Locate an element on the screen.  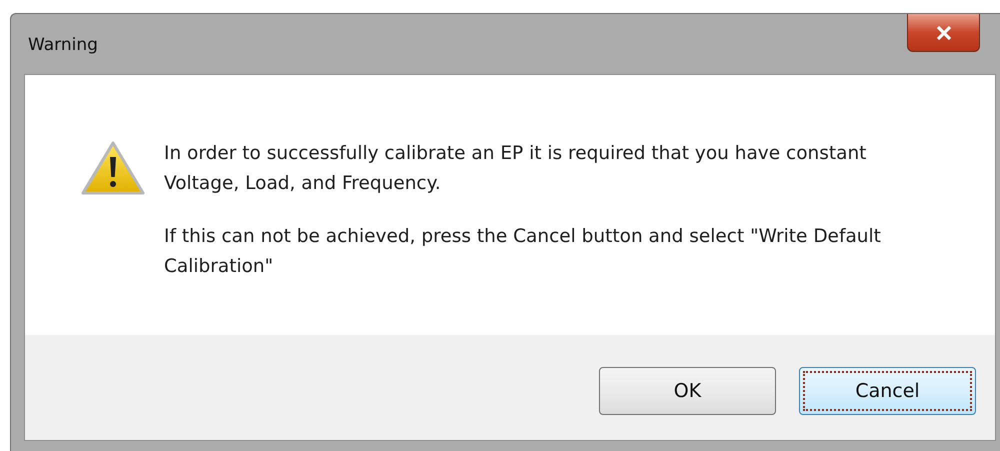
close-icon is located at coordinates (944, 33).